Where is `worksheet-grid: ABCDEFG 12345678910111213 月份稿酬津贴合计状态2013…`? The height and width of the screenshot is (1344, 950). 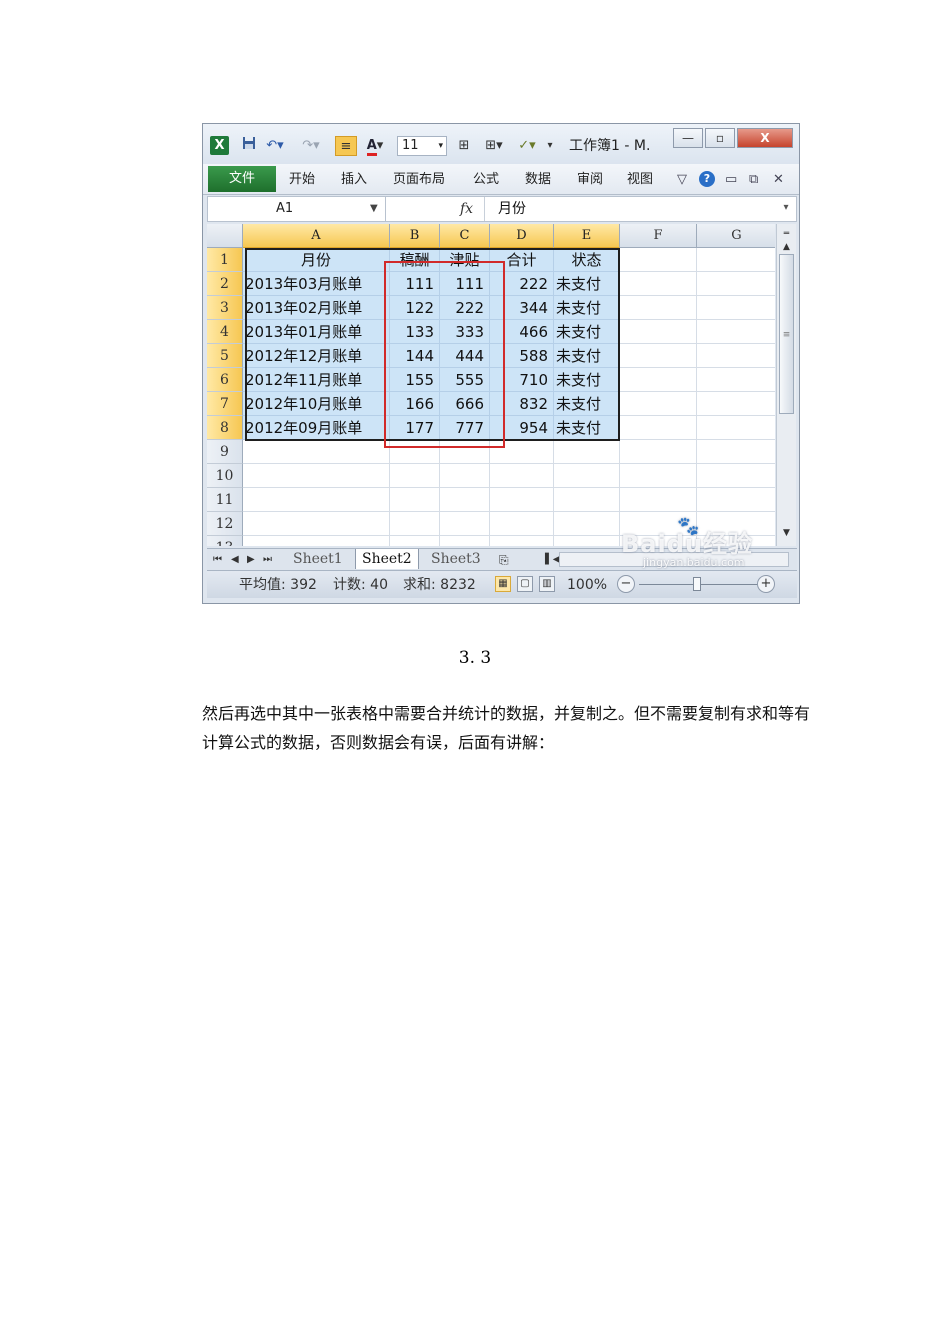
worksheet-grid: ABCDEFG 12345678910111213 月份稿酬津贴合计状态2013… is located at coordinates (491, 385).